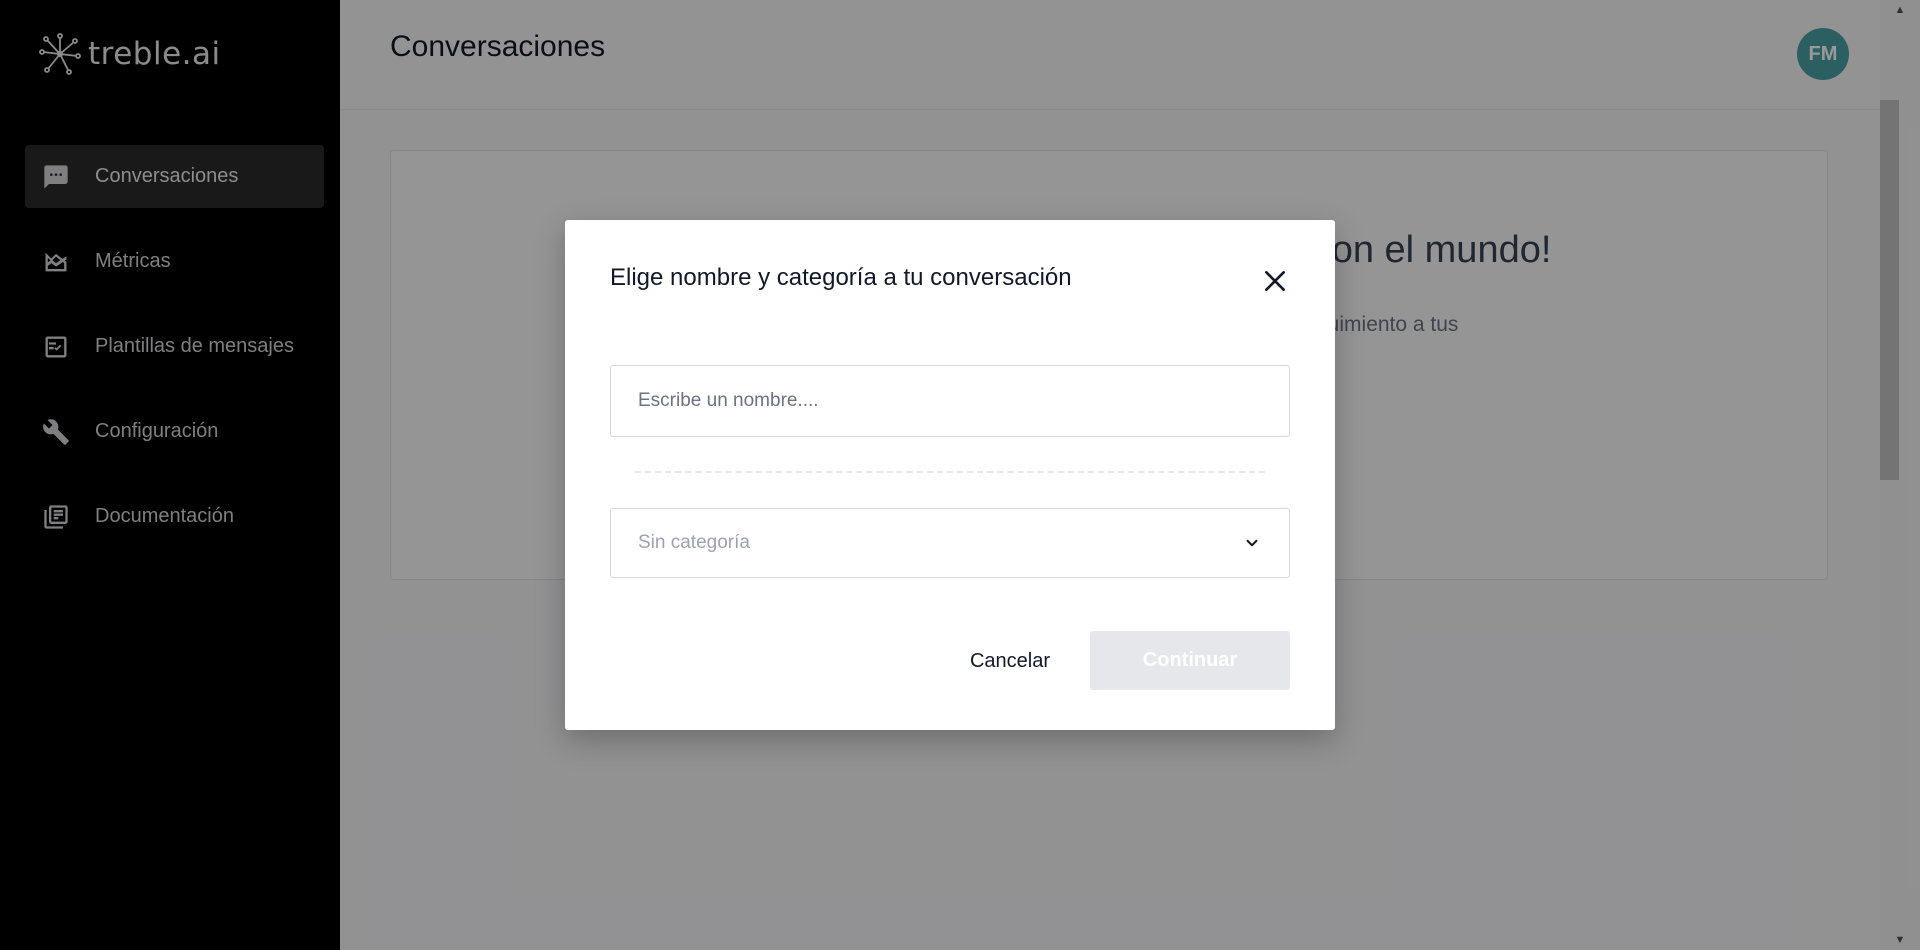  I want to click on cancel-button: Cancelar, so click(1010, 661).